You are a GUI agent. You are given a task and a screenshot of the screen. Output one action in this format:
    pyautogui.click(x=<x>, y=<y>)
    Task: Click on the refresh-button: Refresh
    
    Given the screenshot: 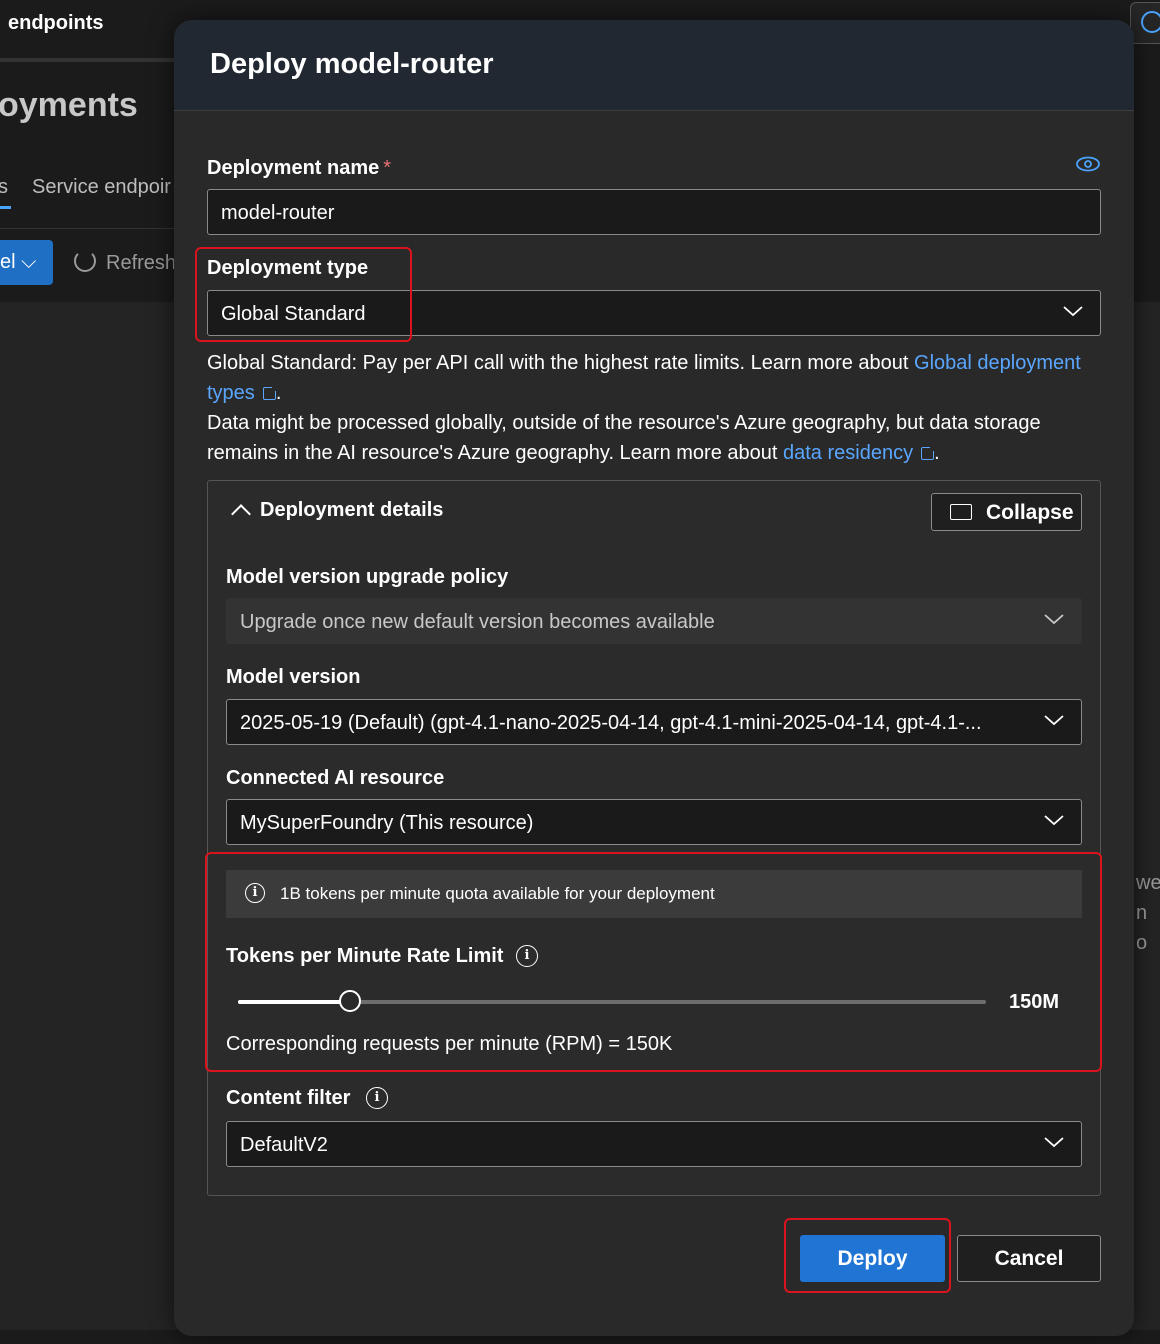 What is the action you would take?
    pyautogui.click(x=125, y=262)
    